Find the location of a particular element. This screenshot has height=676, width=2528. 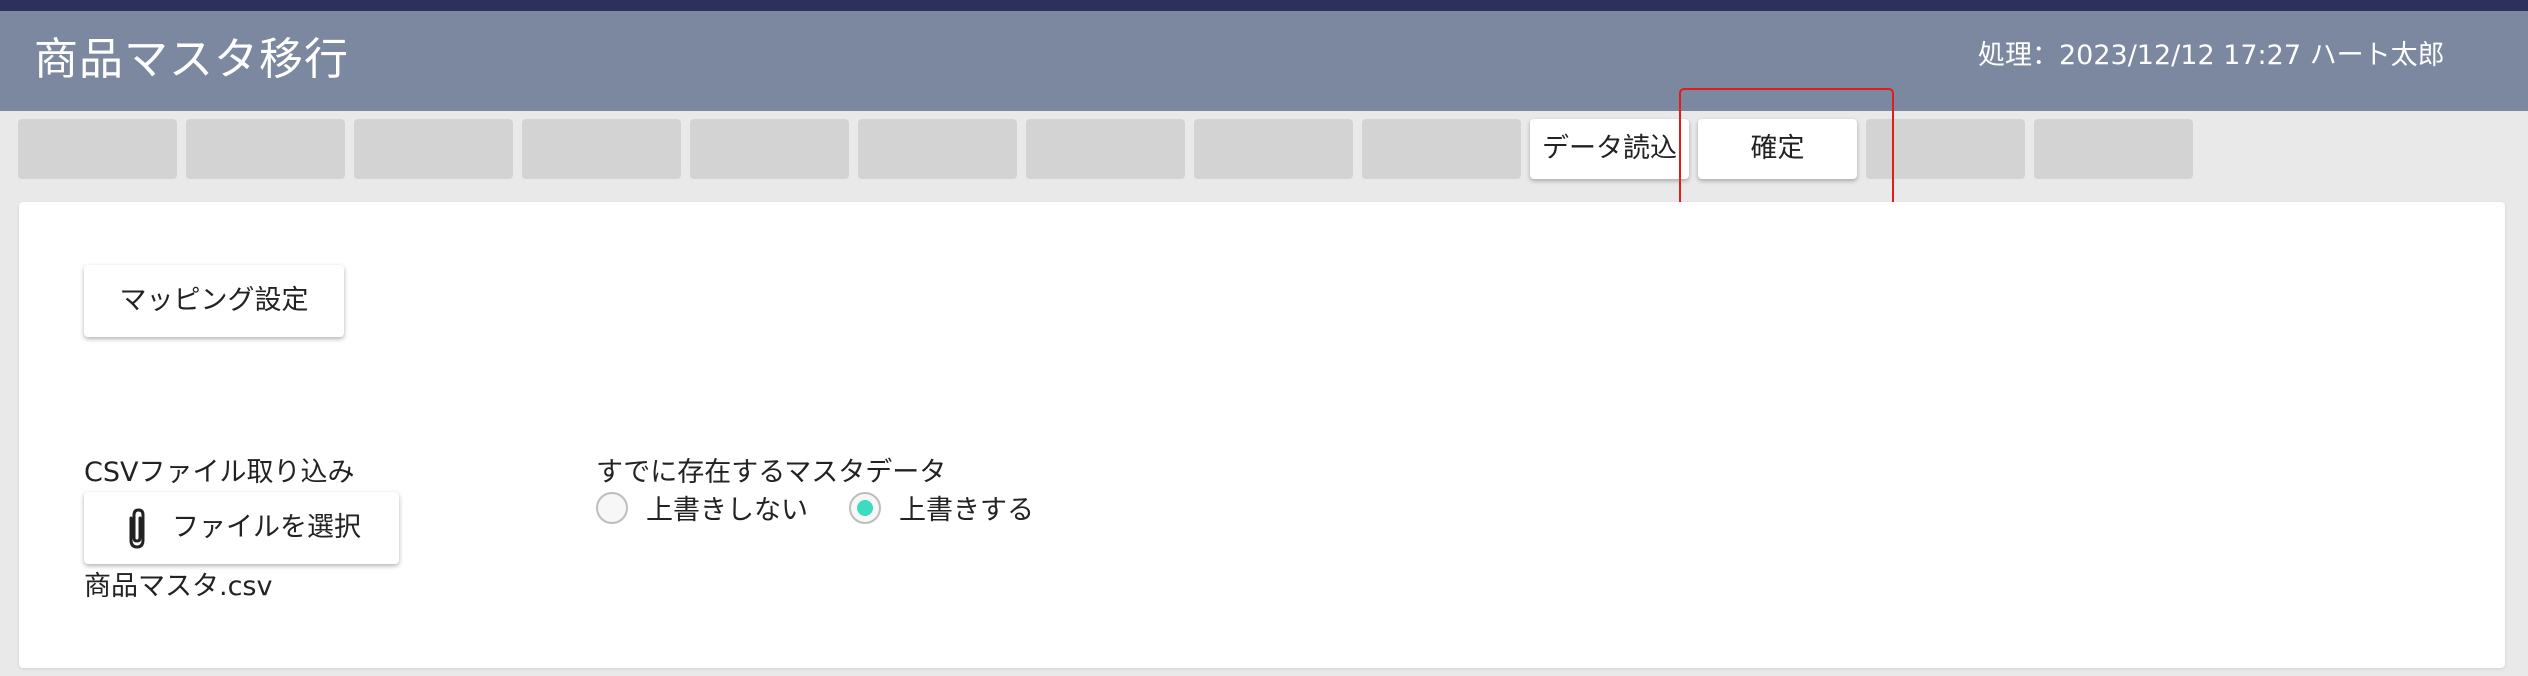

load-data-button: データ読込 is located at coordinates (1609, 149).